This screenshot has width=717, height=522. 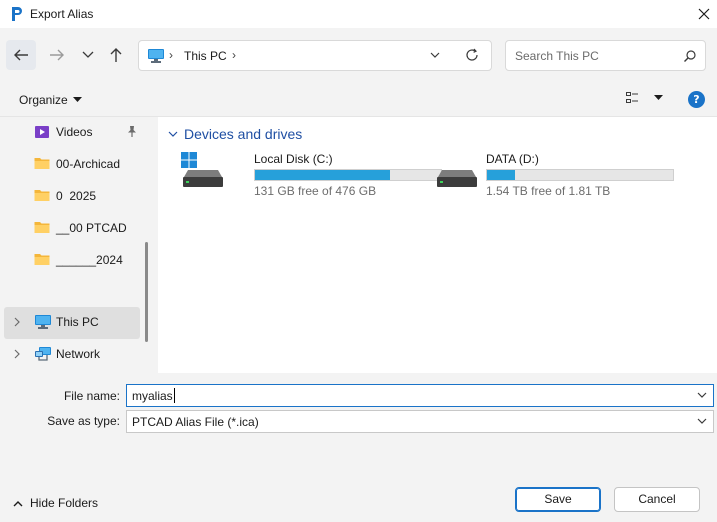 I want to click on sidebar-item-2024: ______2024, so click(x=72, y=261).